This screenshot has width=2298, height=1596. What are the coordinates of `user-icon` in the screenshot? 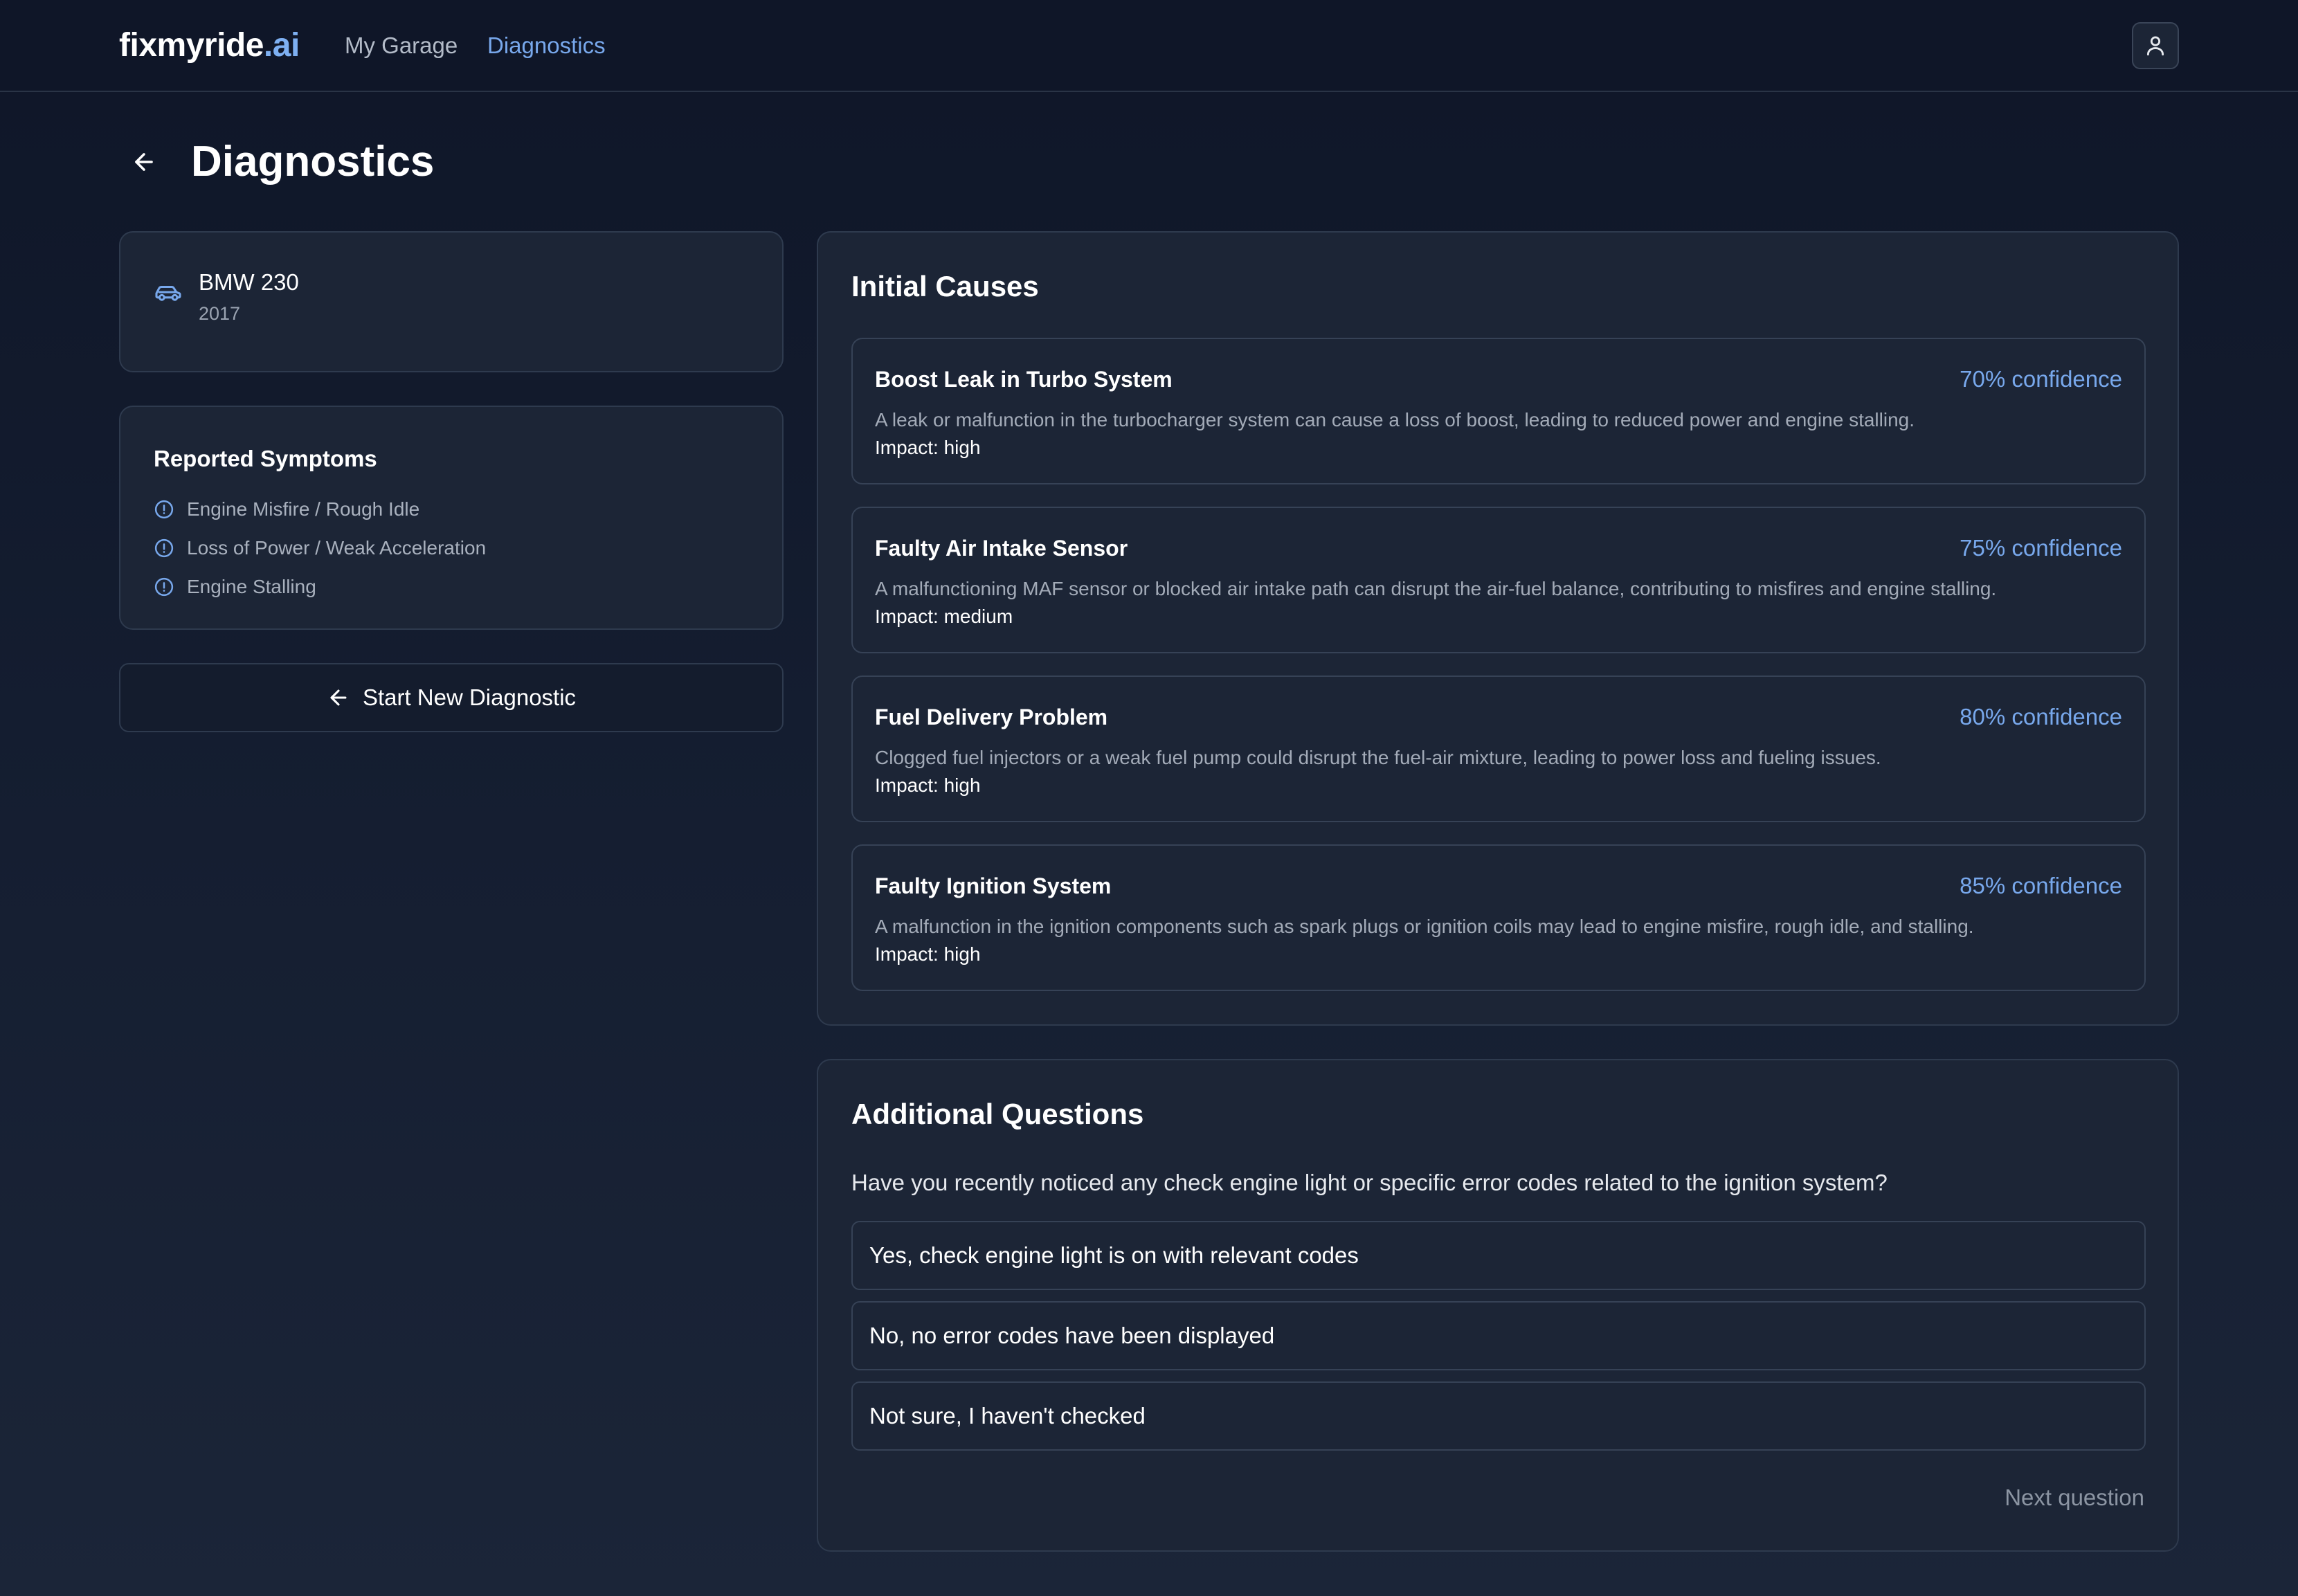 It's located at (2155, 46).